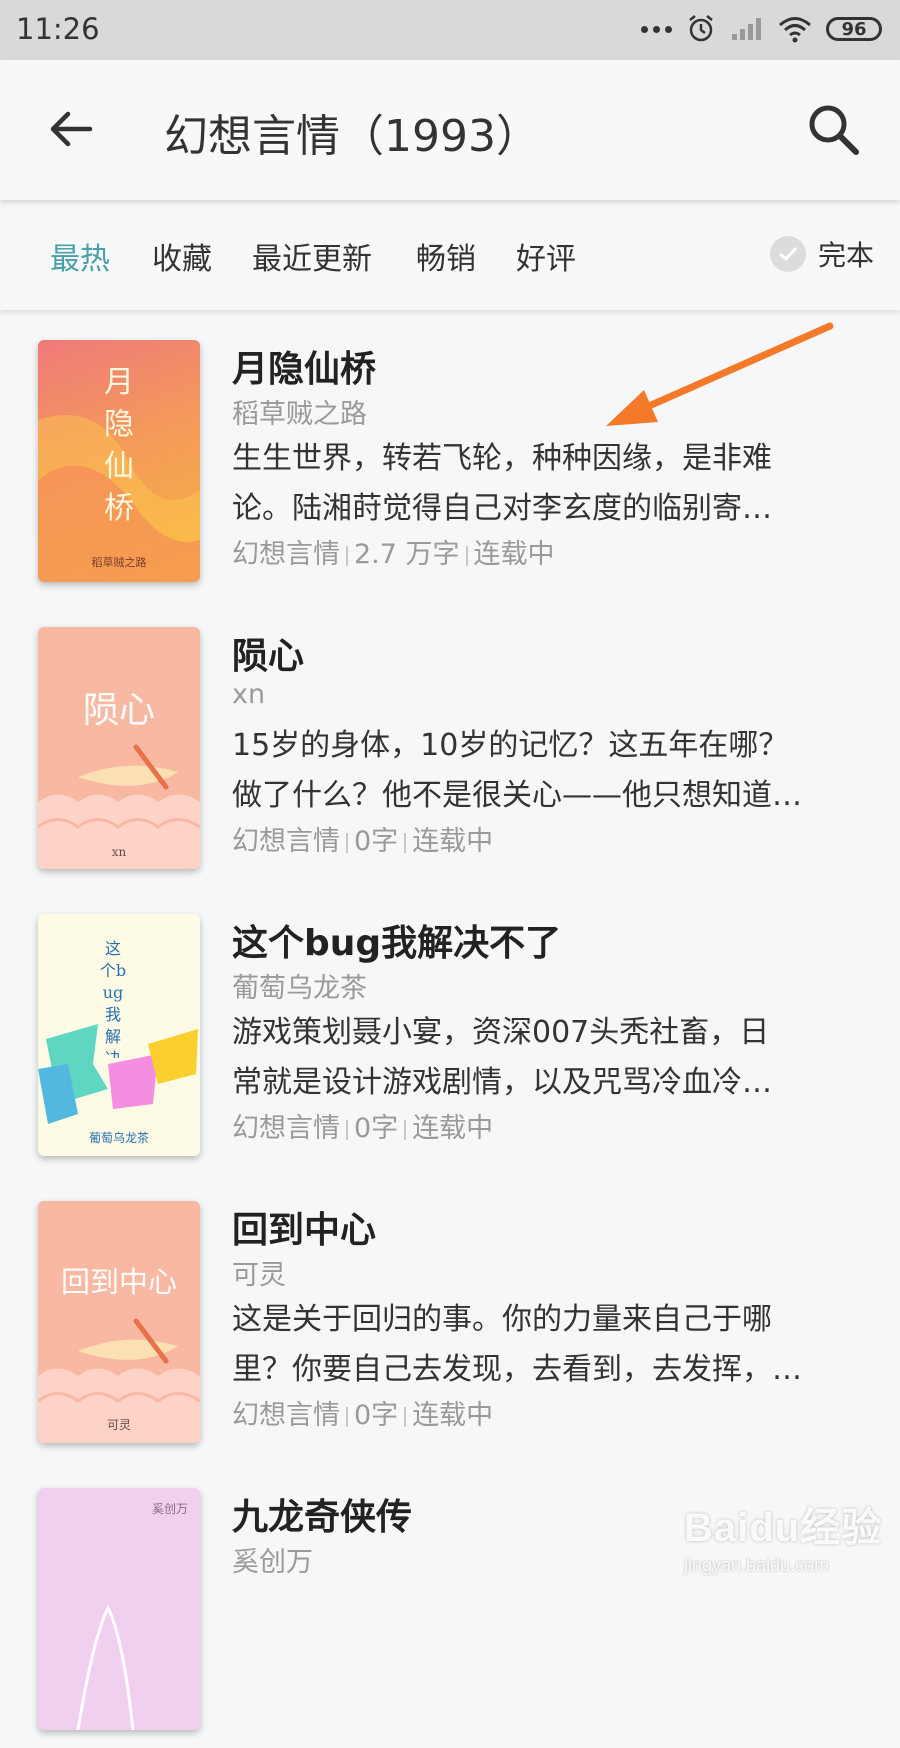  I want to click on filter-bar: 最热 收藏 最近更新 畅销 好评 完本, so click(450, 255).